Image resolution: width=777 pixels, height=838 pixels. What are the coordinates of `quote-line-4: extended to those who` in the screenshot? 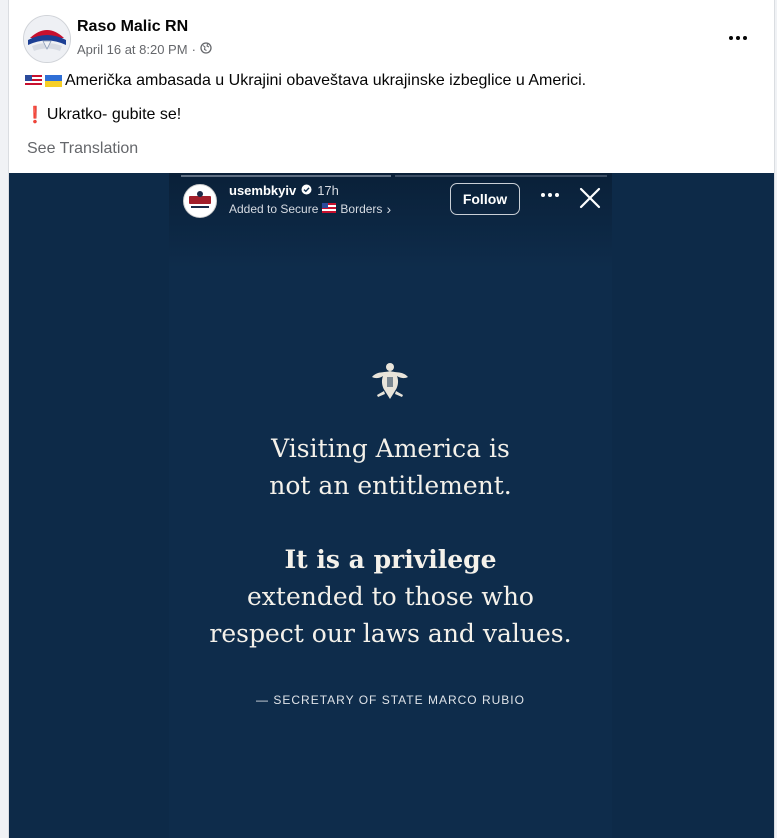 It's located at (390, 596).